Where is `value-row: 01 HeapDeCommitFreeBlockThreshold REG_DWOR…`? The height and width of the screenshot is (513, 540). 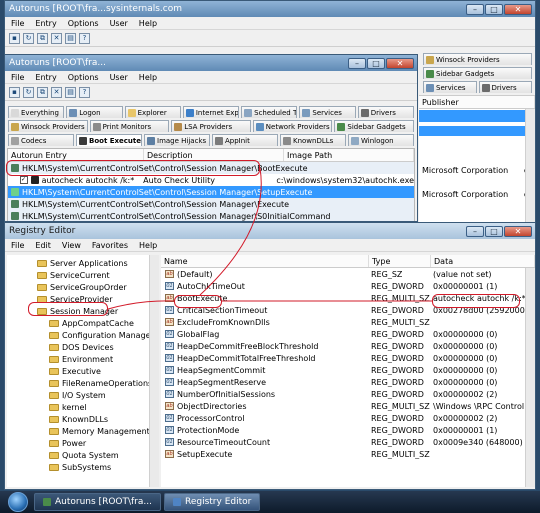
value-row: 01 HeapDeCommitFreeBlockThreshold REG_DWOR… is located at coordinates (348, 346).